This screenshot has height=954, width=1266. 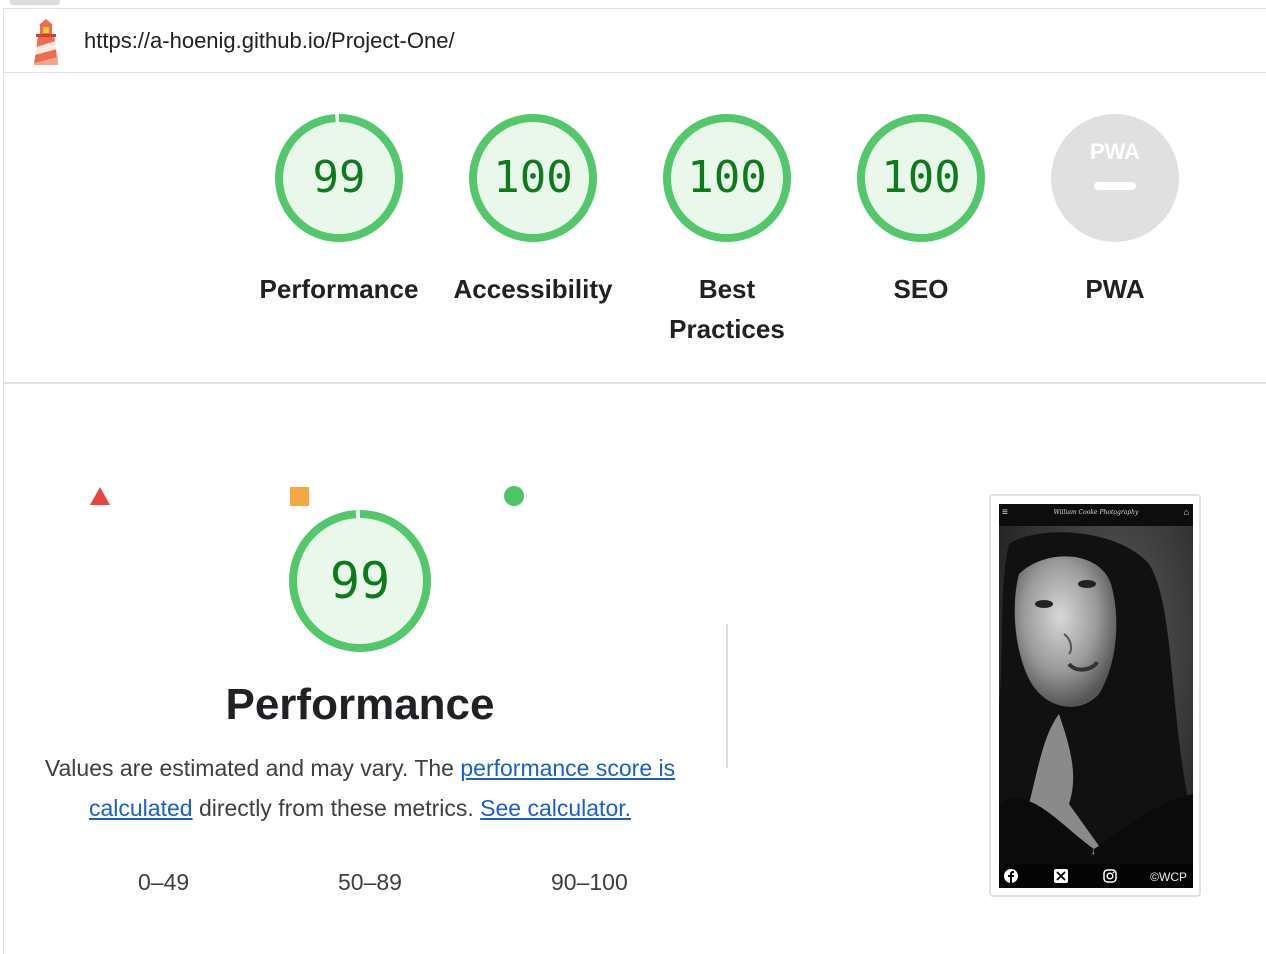 What do you see at coordinates (46, 42) in the screenshot?
I see `lighthouse-icon` at bounding box center [46, 42].